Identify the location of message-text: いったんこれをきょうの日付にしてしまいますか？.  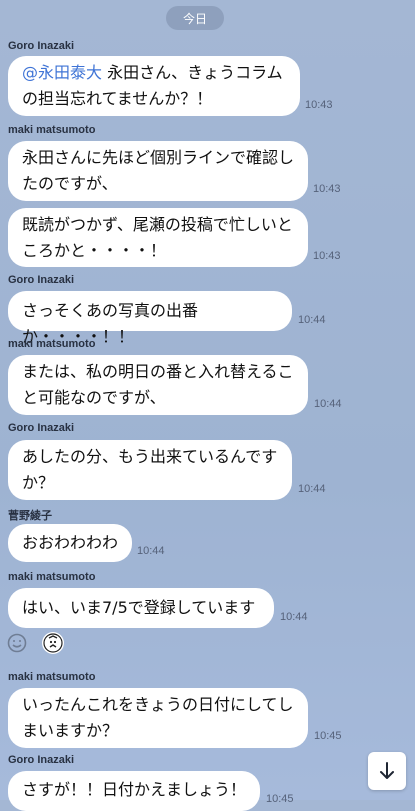
(158, 717).